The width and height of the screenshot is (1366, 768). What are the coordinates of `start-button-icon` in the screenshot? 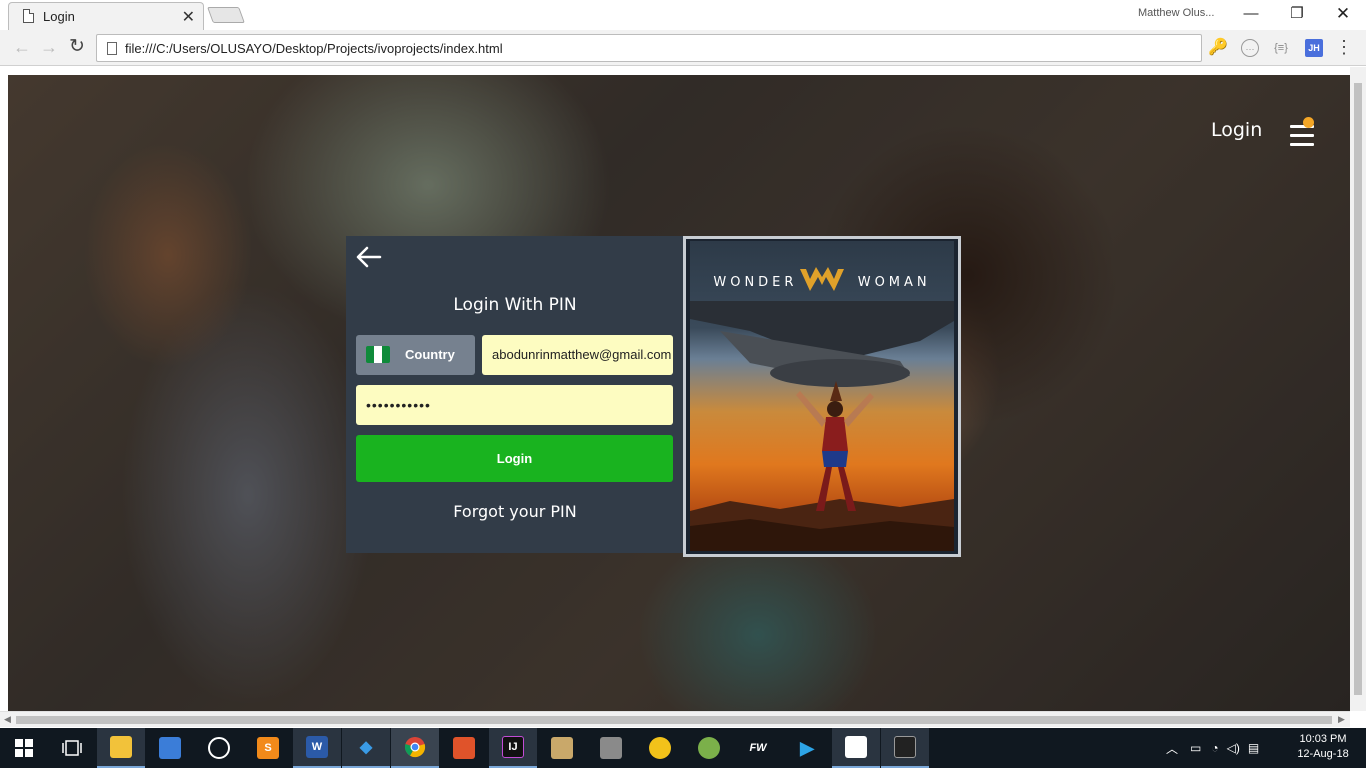 It's located at (24, 748).